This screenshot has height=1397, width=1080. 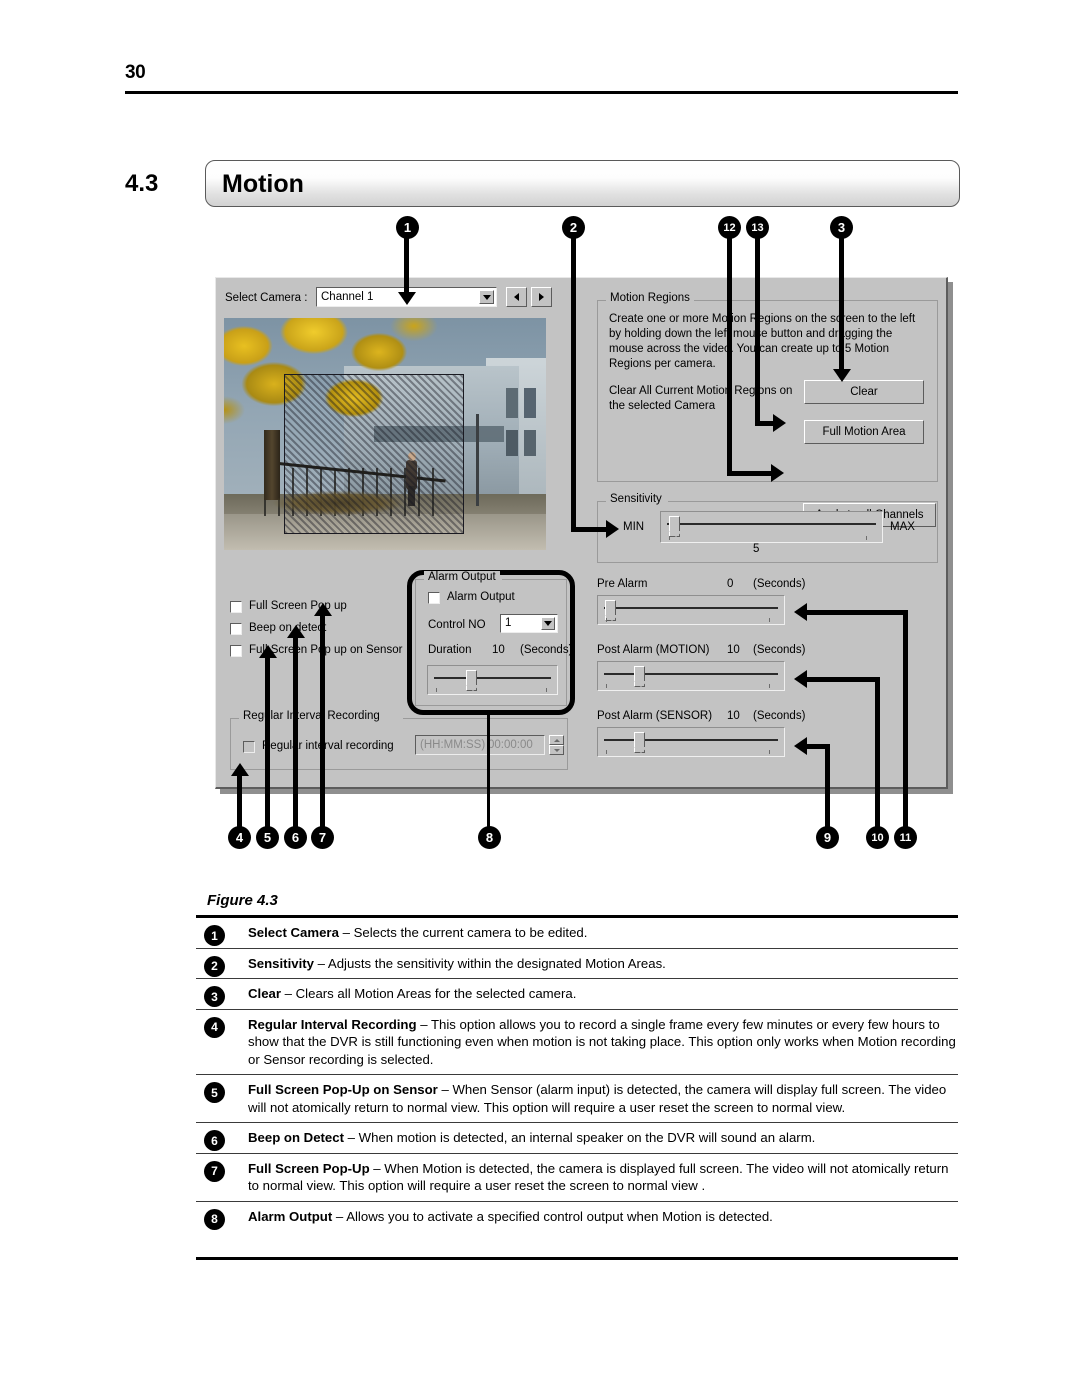 I want to click on sensitivity-value: 5, so click(x=756, y=549).